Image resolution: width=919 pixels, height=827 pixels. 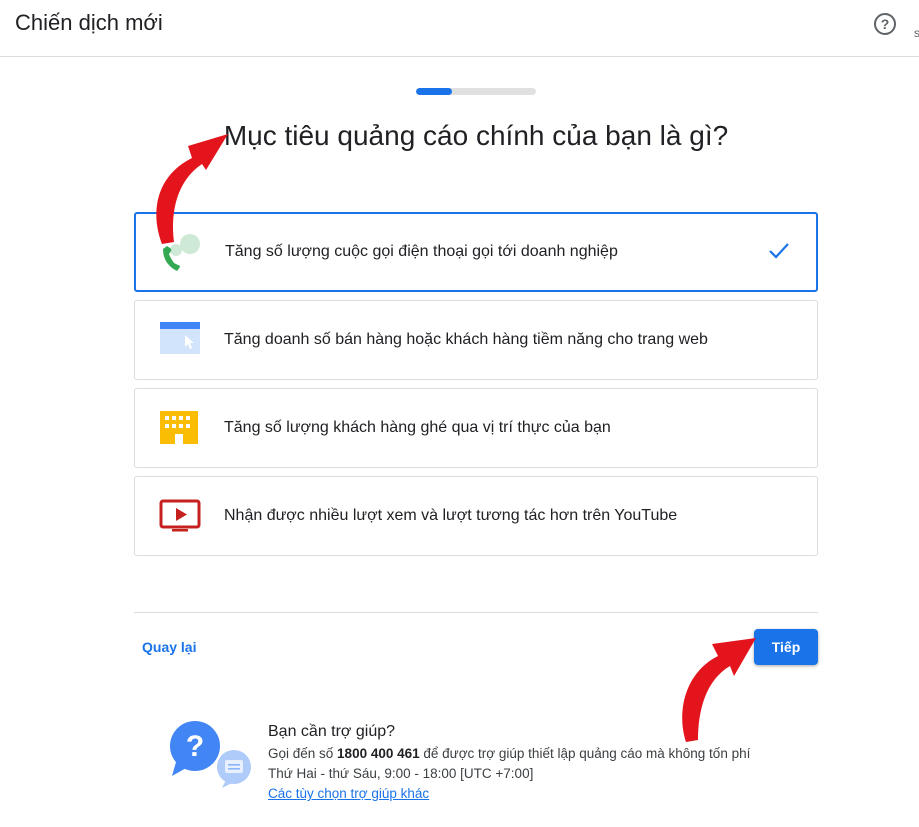 I want to click on goal-question-heading: Mục tiêu quảng cáo chính của bạn là gì?, so click(x=476, y=135).